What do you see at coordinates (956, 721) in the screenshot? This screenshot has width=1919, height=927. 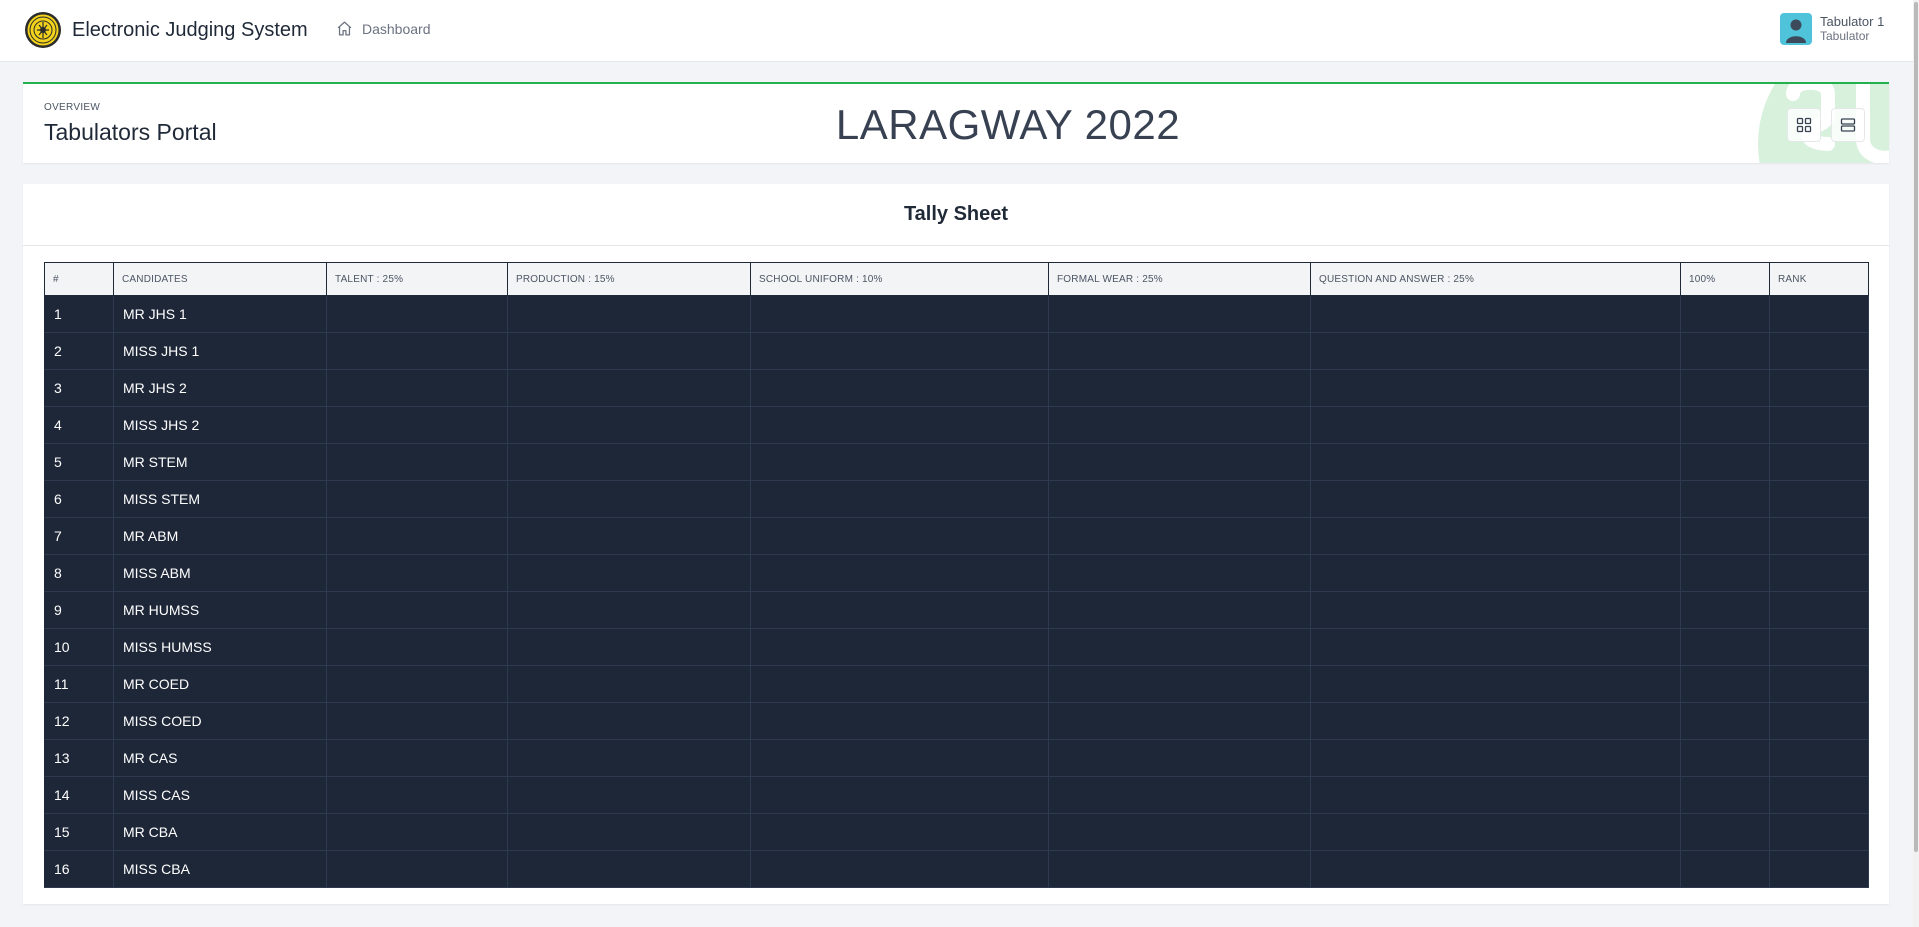 I see `table-row: 12 MISS COED` at bounding box center [956, 721].